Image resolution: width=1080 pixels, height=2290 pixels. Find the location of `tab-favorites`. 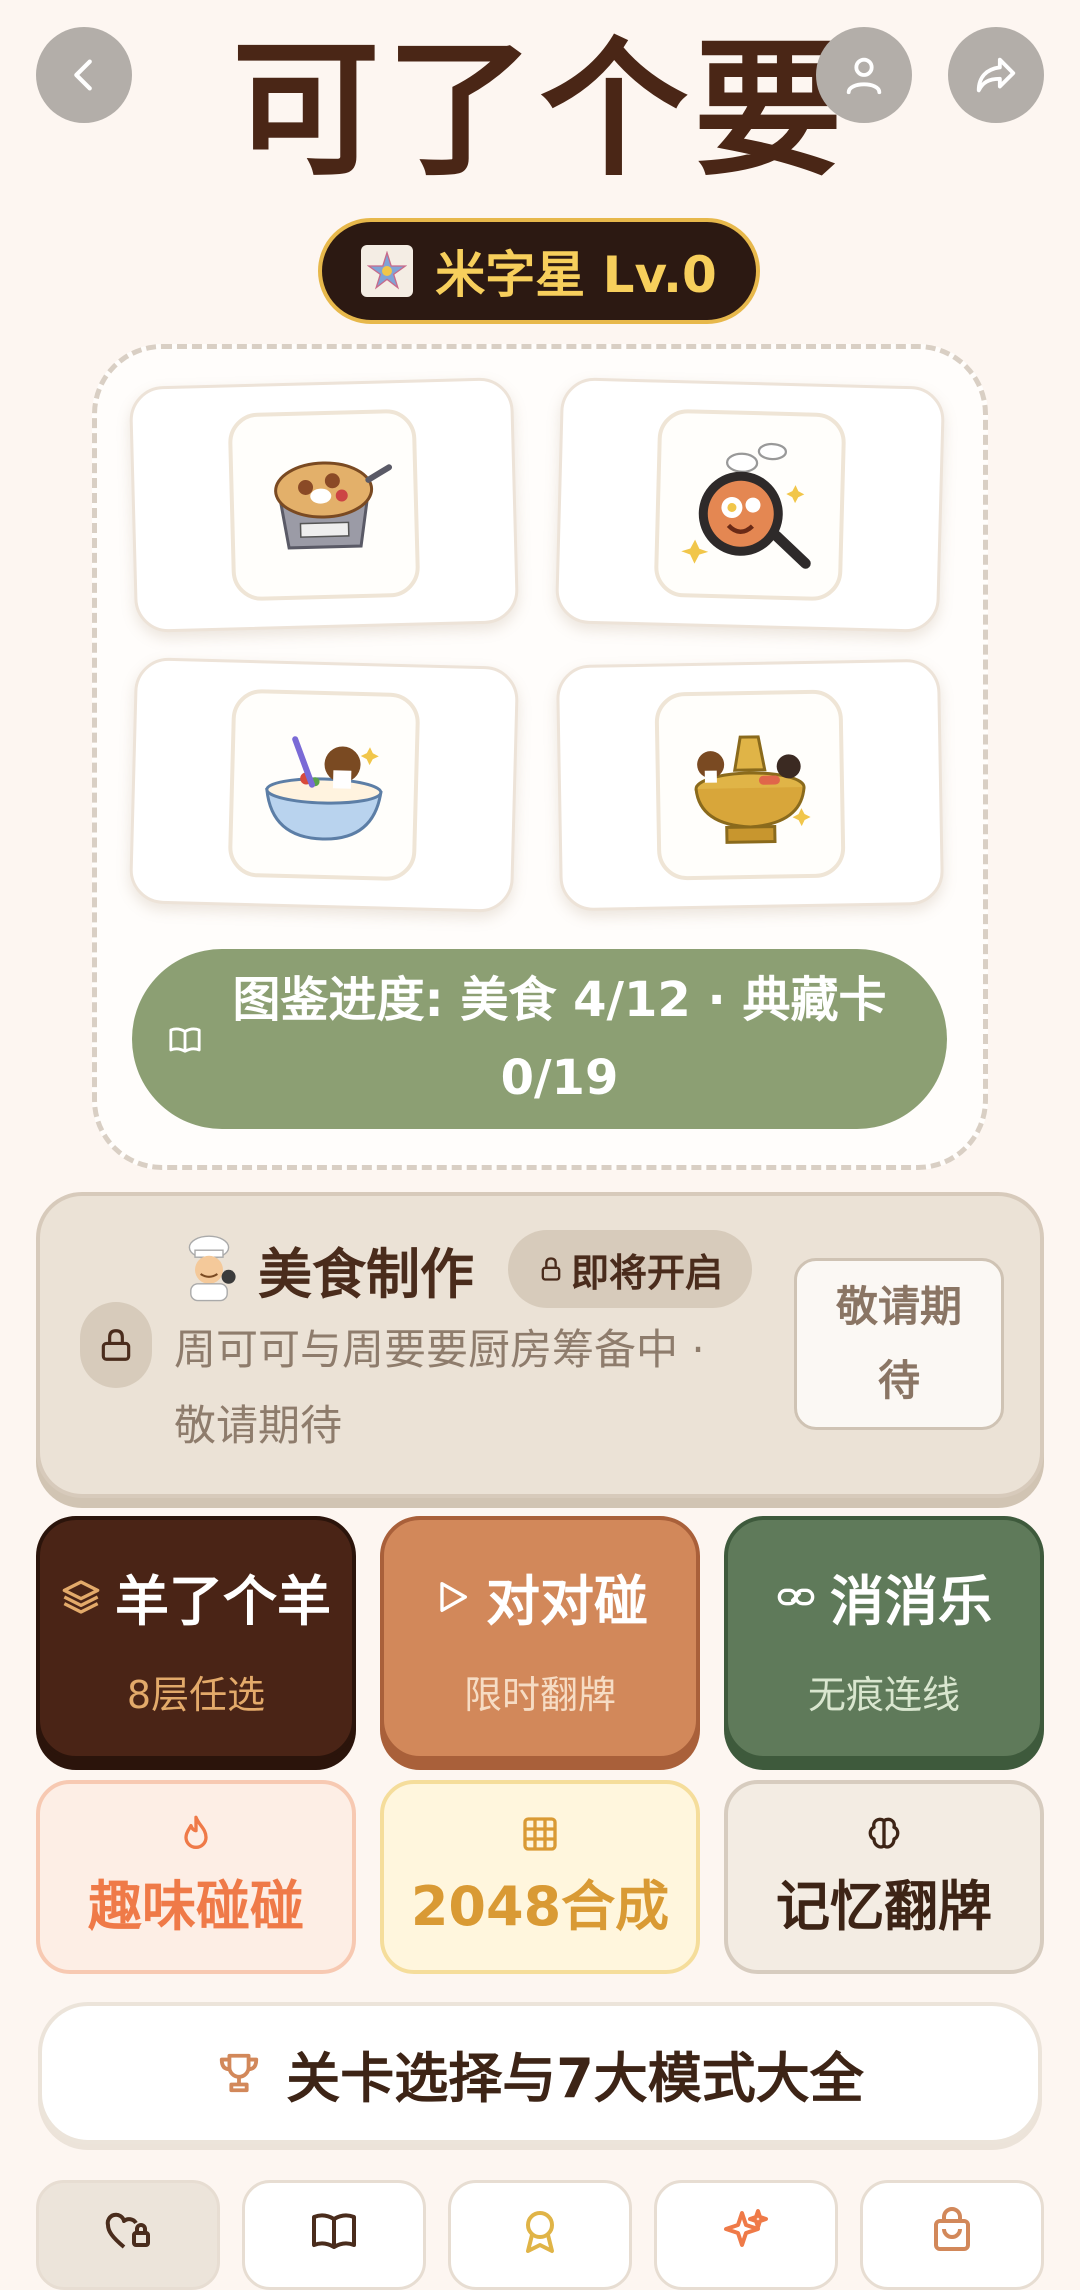

tab-favorites is located at coordinates (128, 2235).